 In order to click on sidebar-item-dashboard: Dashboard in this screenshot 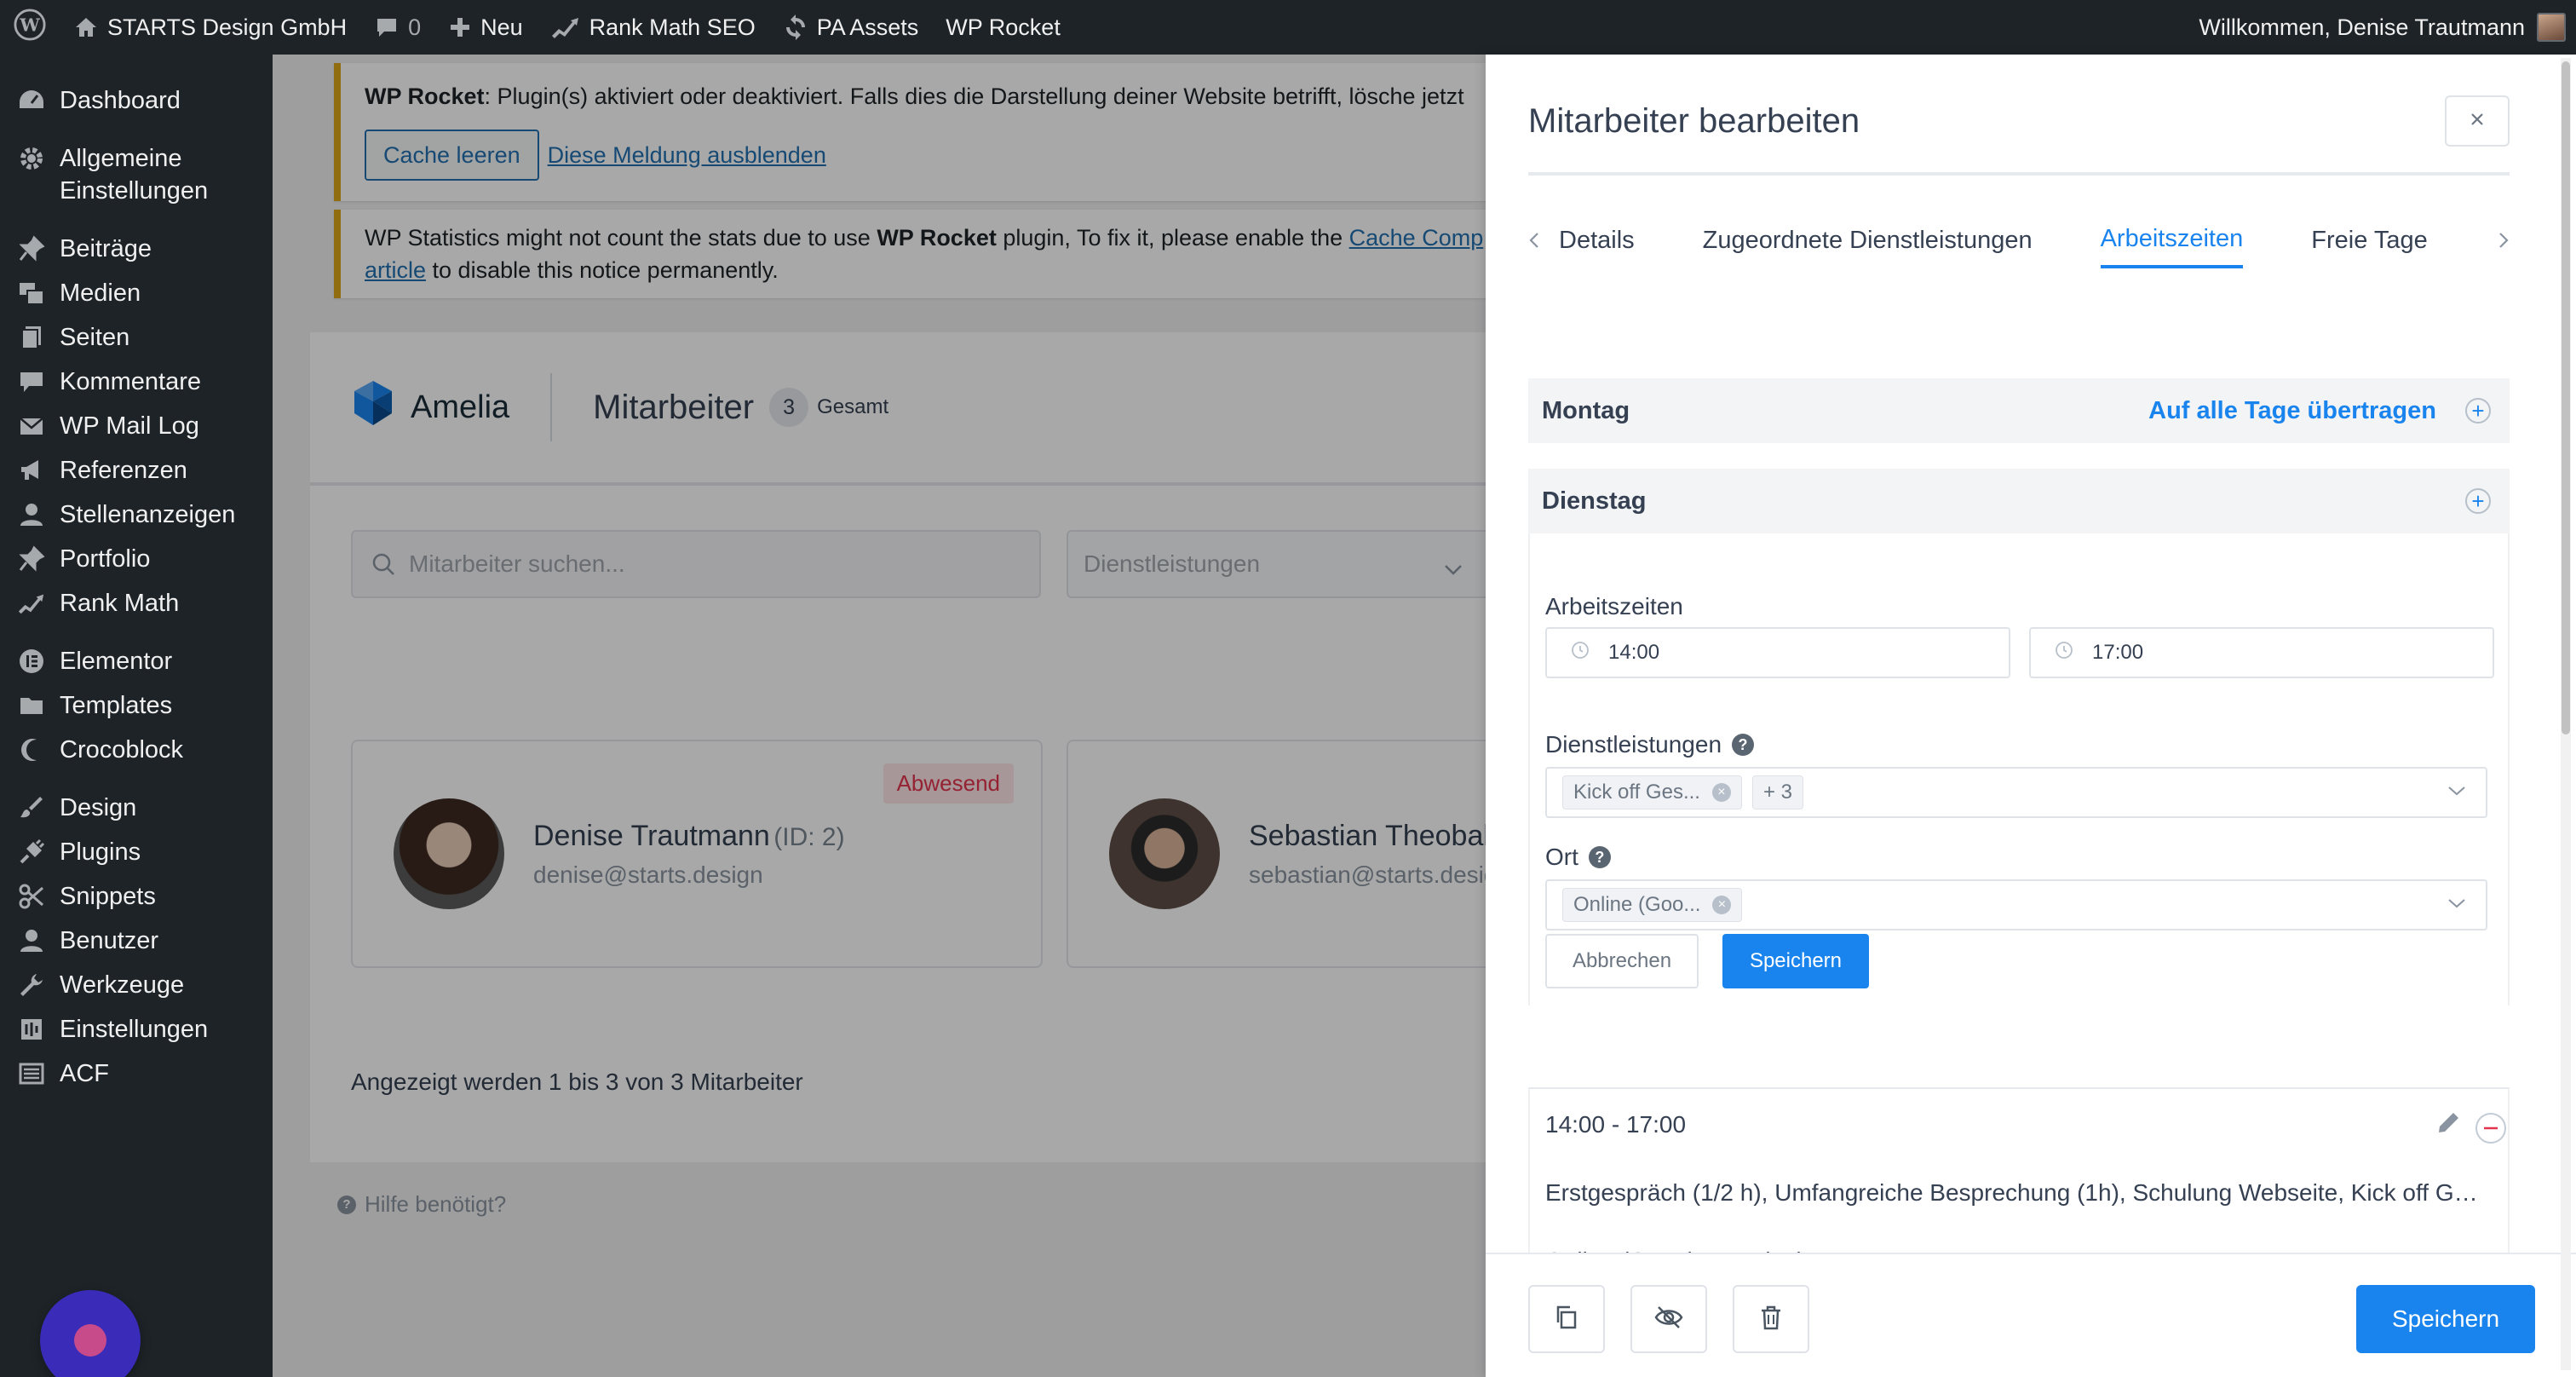, I will do `click(136, 100)`.